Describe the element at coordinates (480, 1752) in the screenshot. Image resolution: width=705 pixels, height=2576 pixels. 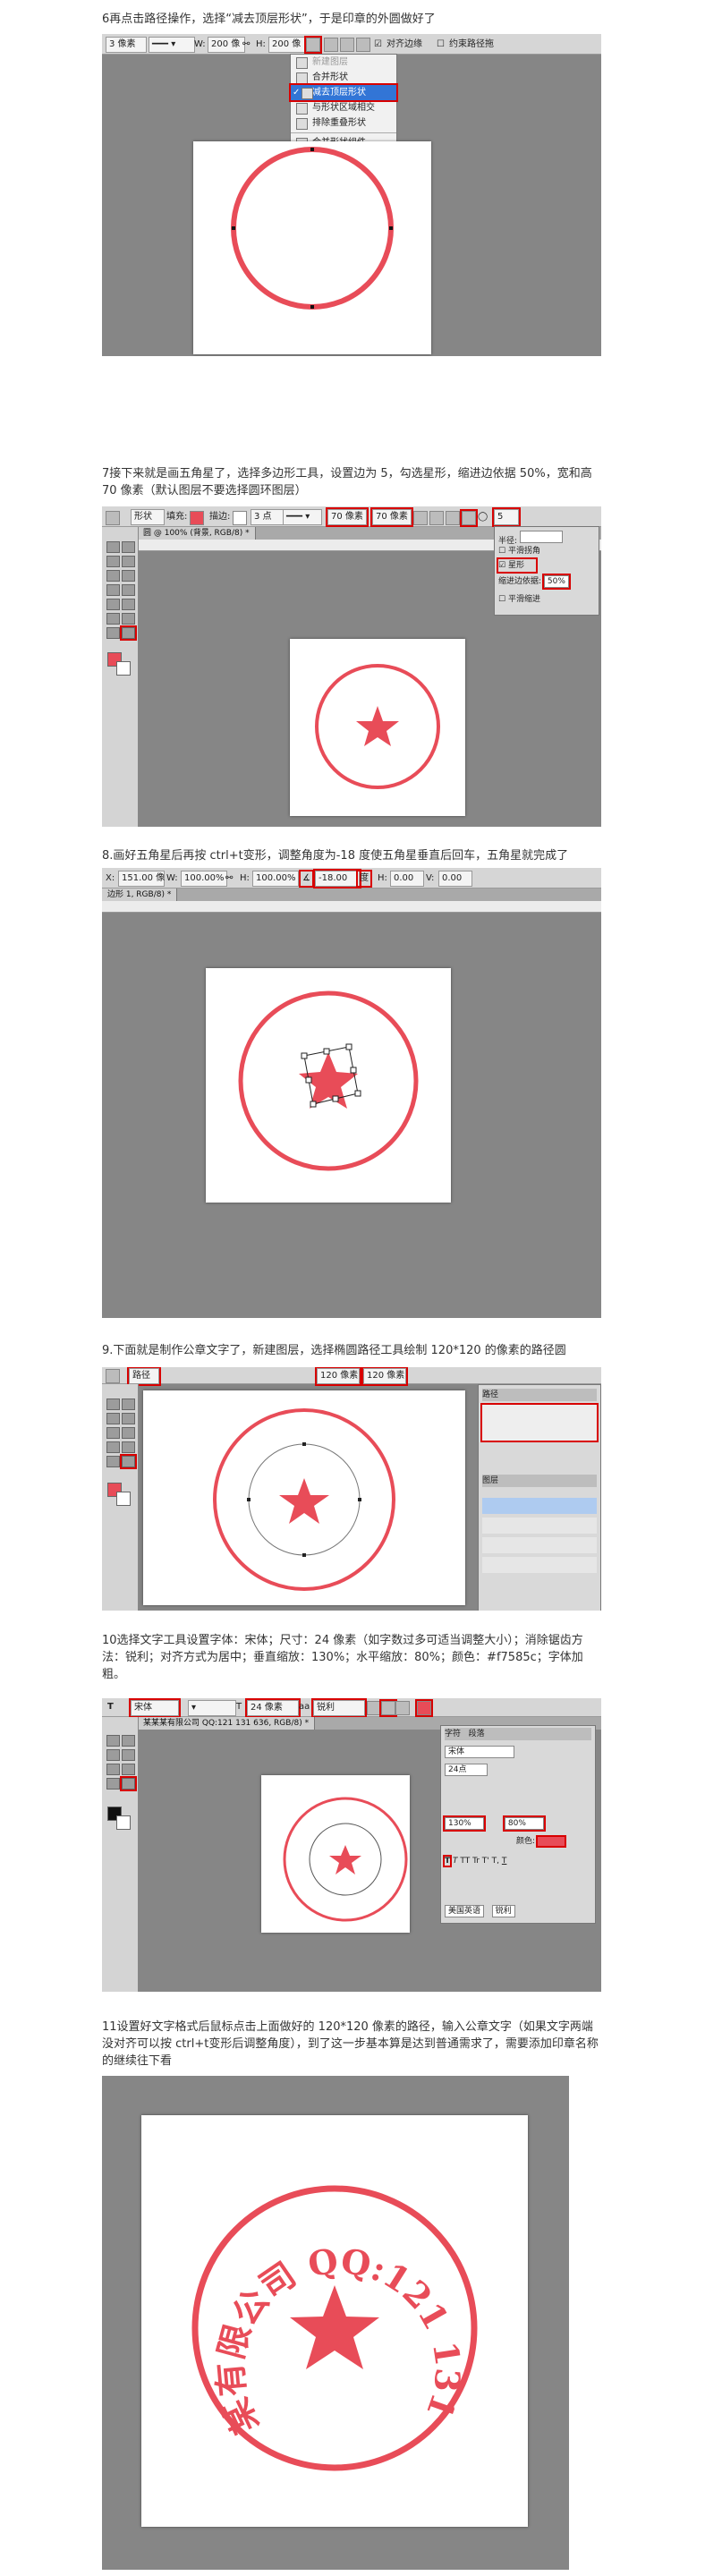
I see `panel-font-field: 宋体` at that location.